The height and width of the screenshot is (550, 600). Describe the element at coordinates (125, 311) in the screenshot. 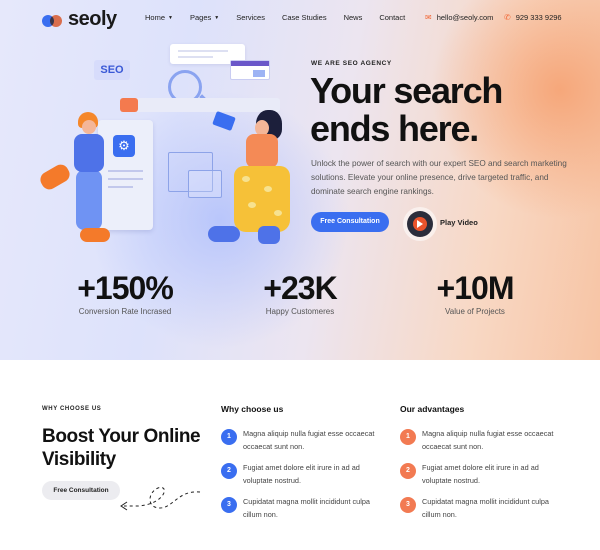

I see `stat-label: Conversion Rate Incrased` at that location.